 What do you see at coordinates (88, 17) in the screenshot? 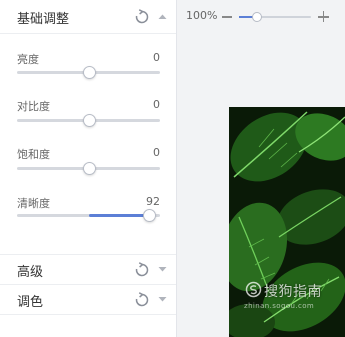
I see `section-header-basic: 基础调整` at bounding box center [88, 17].